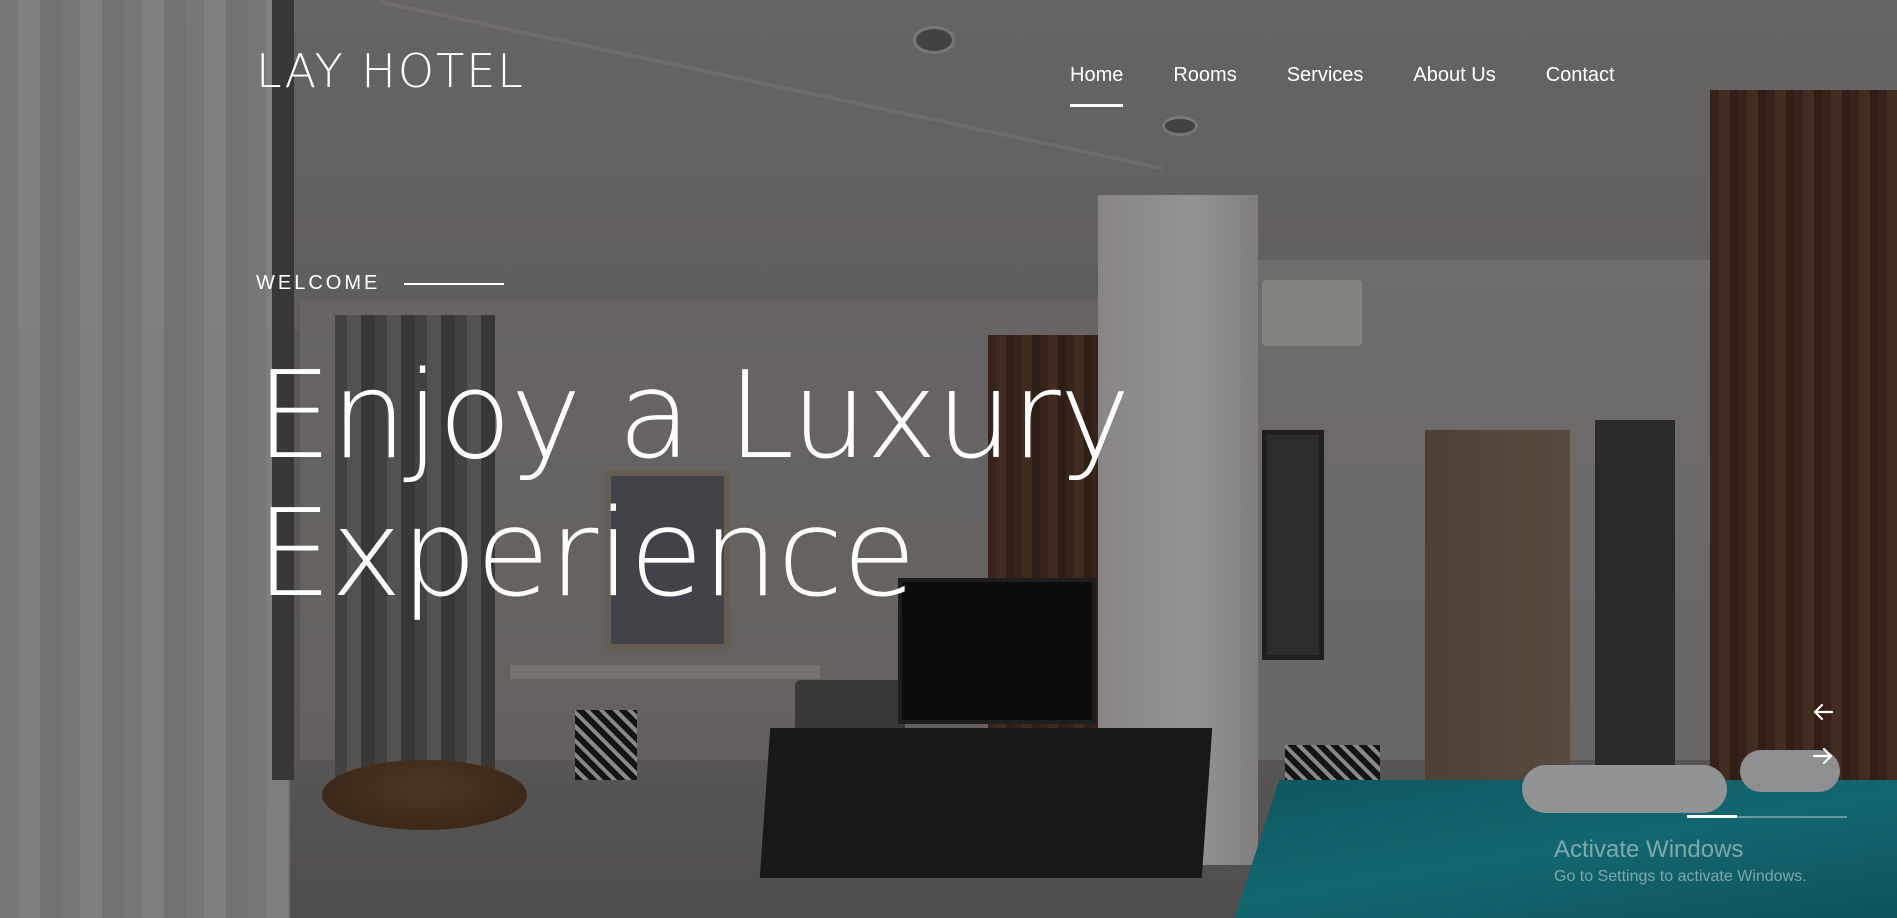  Describe the element at coordinates (1204, 75) in the screenshot. I see `nav-item-rooms: Rooms` at that location.